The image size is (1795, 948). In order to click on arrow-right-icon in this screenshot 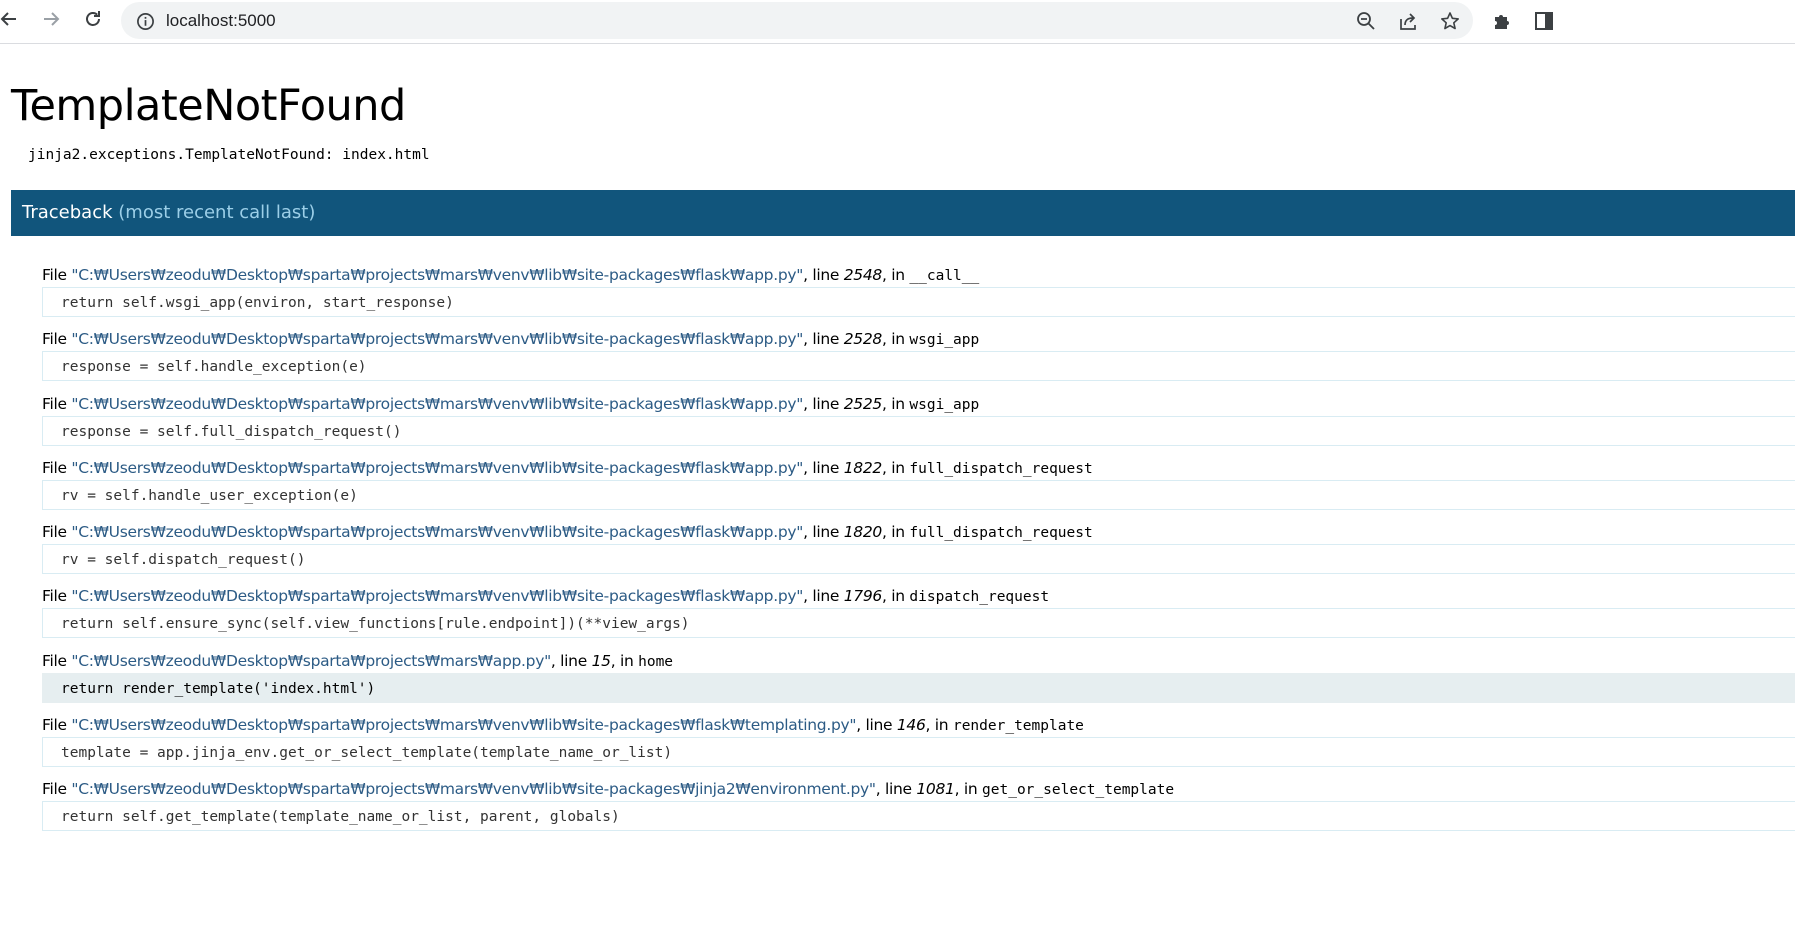, I will do `click(51, 21)`.